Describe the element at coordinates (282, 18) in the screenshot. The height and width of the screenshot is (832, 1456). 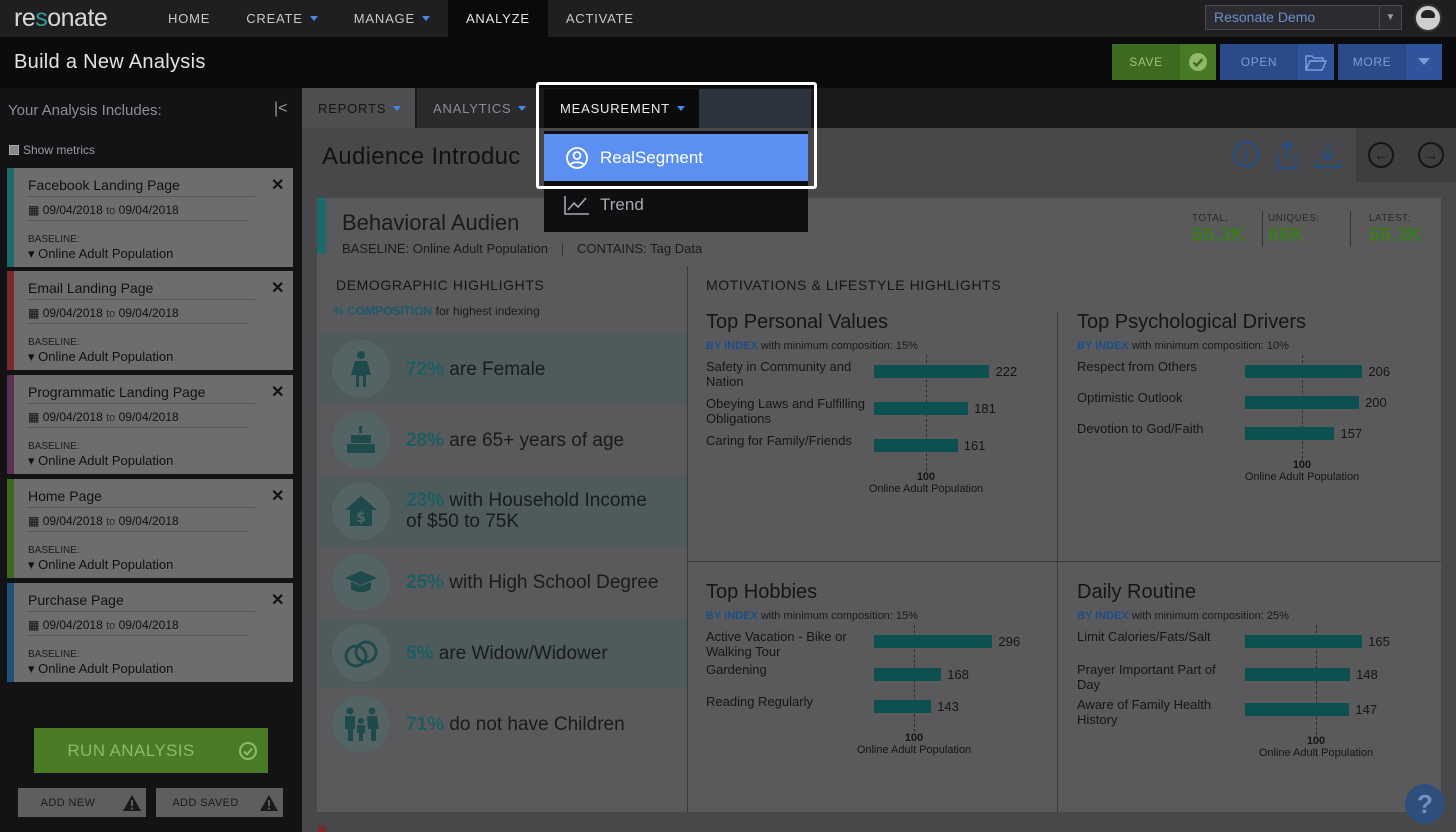
I see `nav-create: CREATE` at that location.